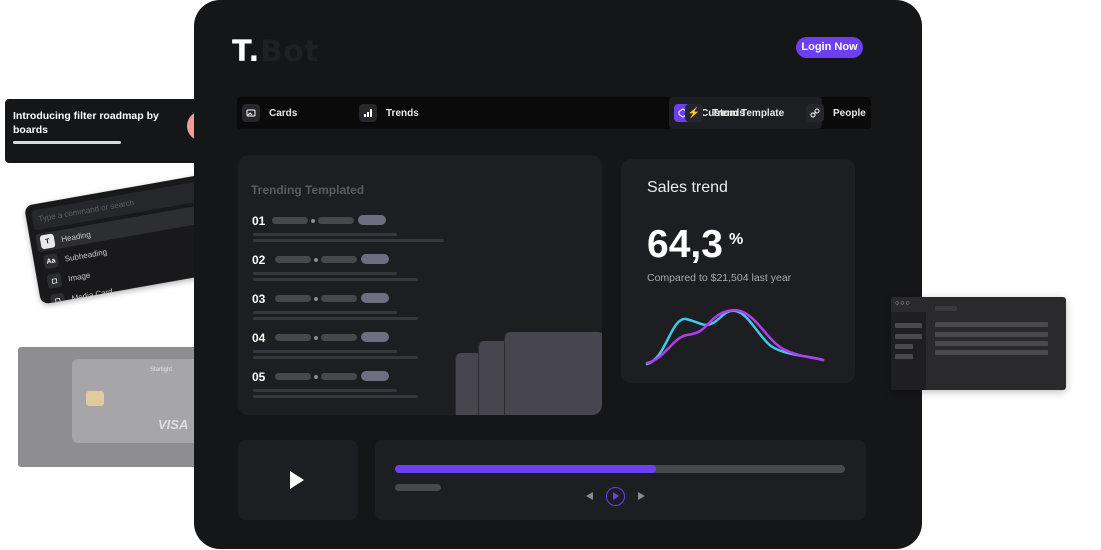 This screenshot has width=1101, height=550. What do you see at coordinates (389, 113) in the screenshot?
I see `tab-trends: Trends` at bounding box center [389, 113].